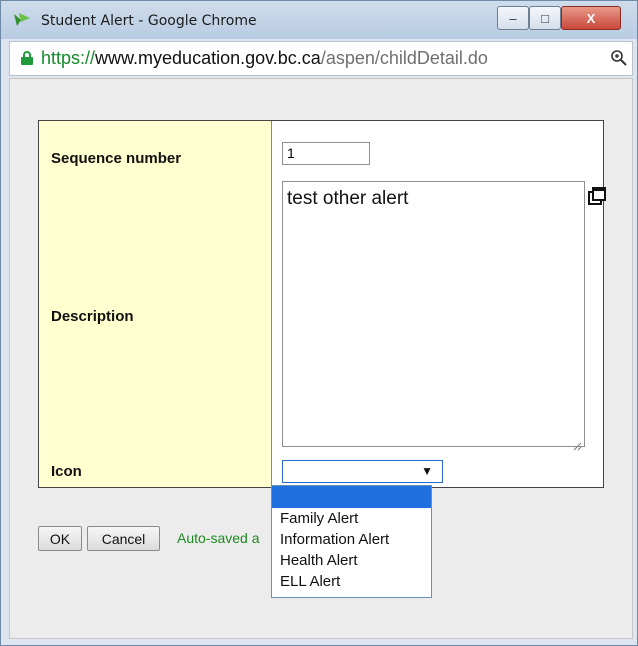  Describe the element at coordinates (351, 560) in the screenshot. I see `icon-option-health-alert: Health Alert` at that location.